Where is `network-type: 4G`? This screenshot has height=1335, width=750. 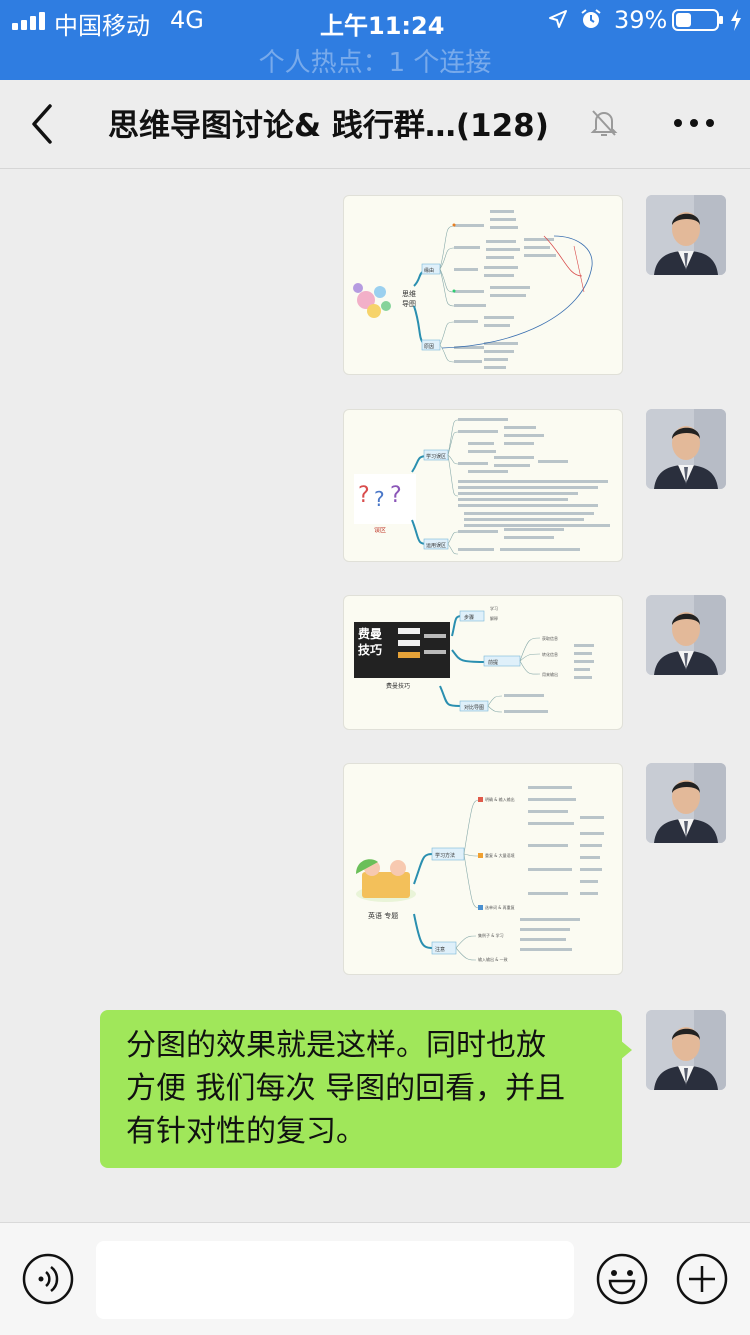
network-type: 4G is located at coordinates (187, 20).